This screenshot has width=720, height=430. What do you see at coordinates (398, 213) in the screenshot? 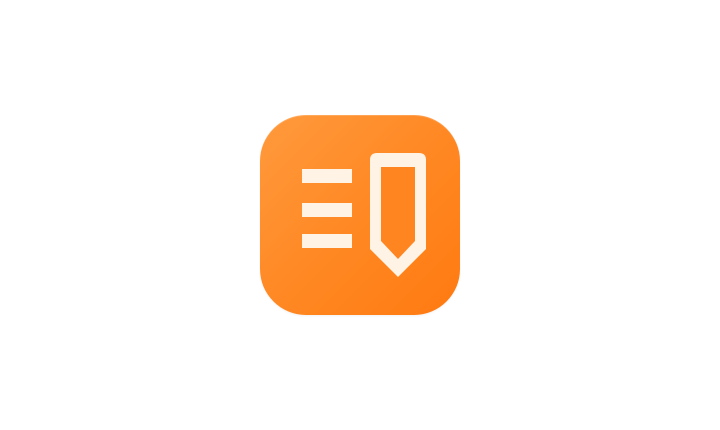
I see `pencil-inner` at bounding box center [398, 213].